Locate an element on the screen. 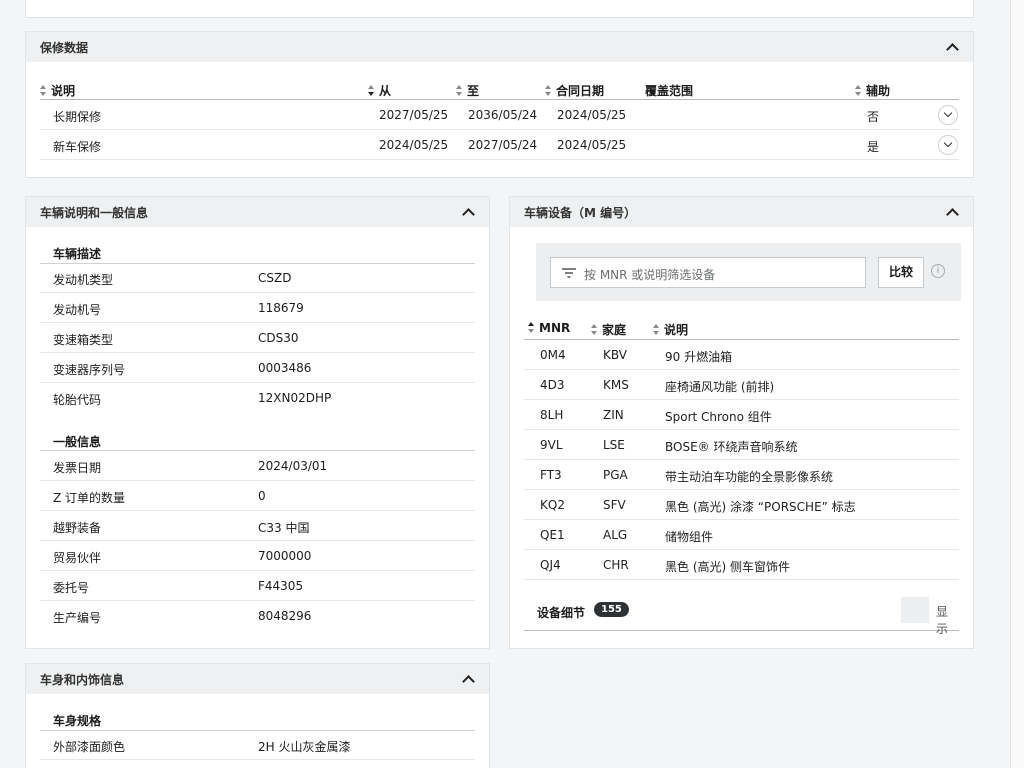  col-contract-header: 合同日期 is located at coordinates (574, 90).